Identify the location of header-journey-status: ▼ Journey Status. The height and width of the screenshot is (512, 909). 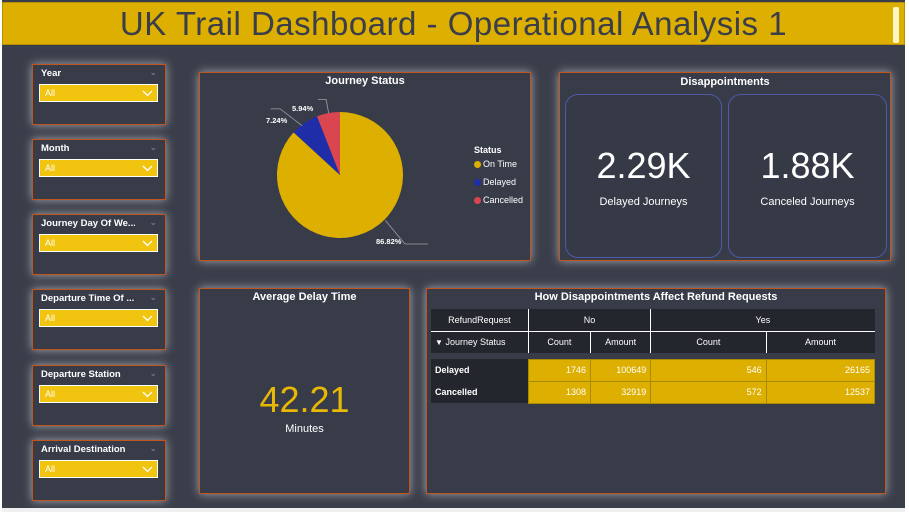
(480, 342).